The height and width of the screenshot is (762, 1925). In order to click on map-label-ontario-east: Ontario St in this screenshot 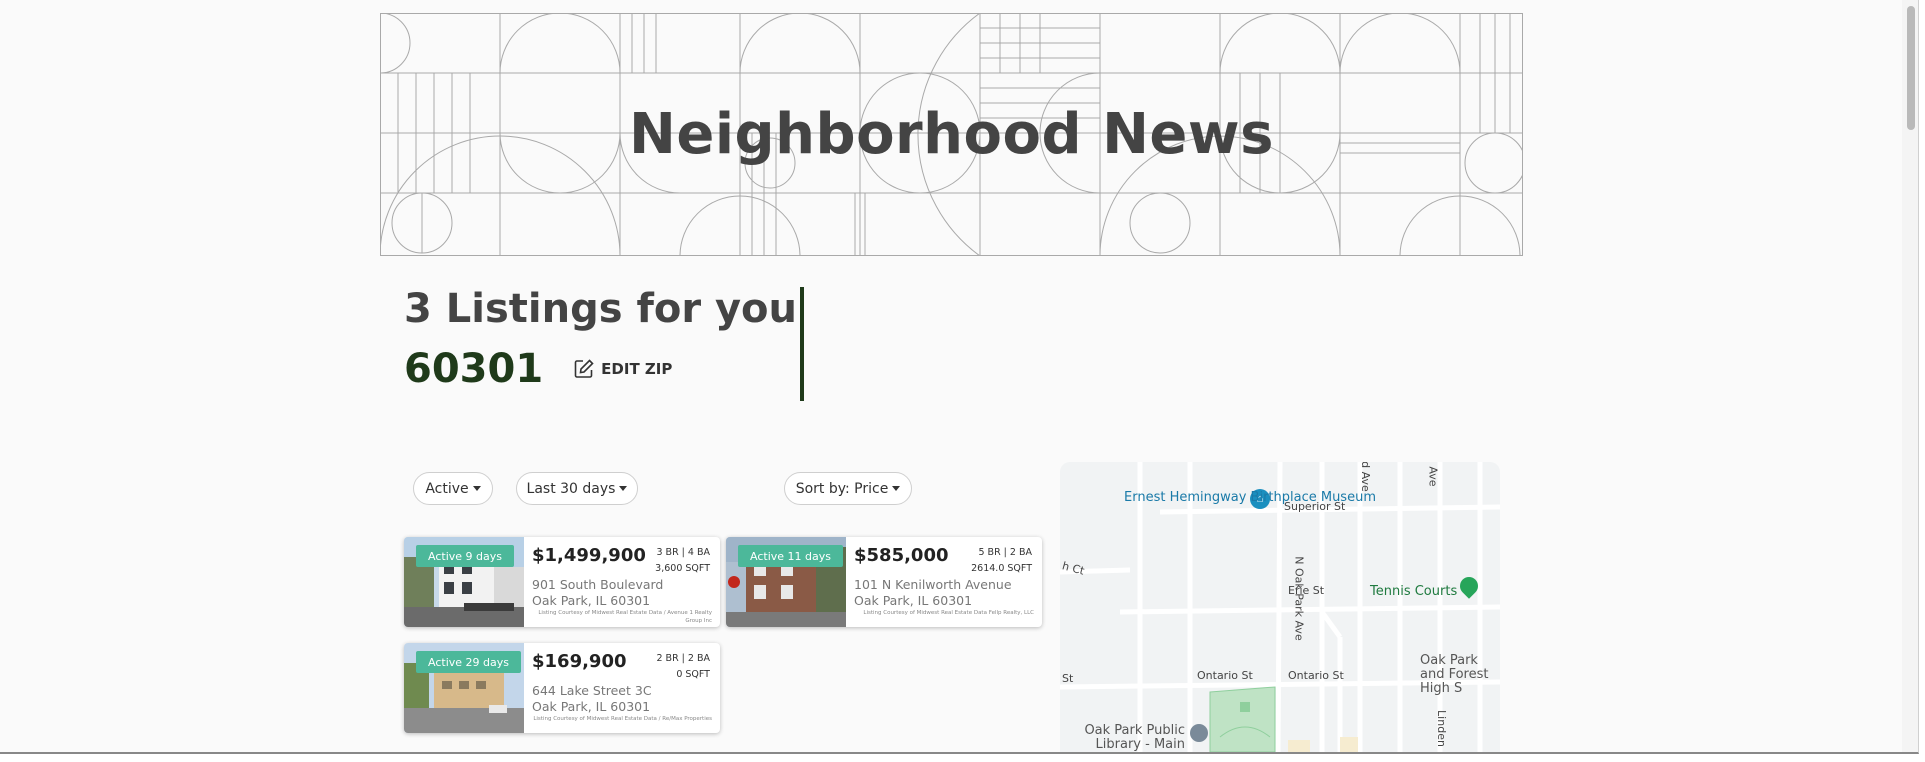, I will do `click(1316, 675)`.